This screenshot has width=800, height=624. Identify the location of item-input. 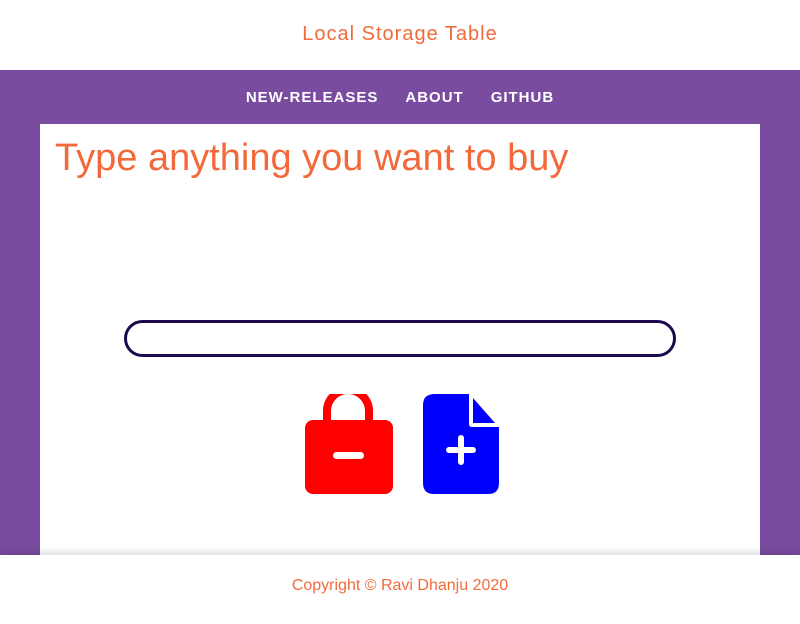
(400, 338).